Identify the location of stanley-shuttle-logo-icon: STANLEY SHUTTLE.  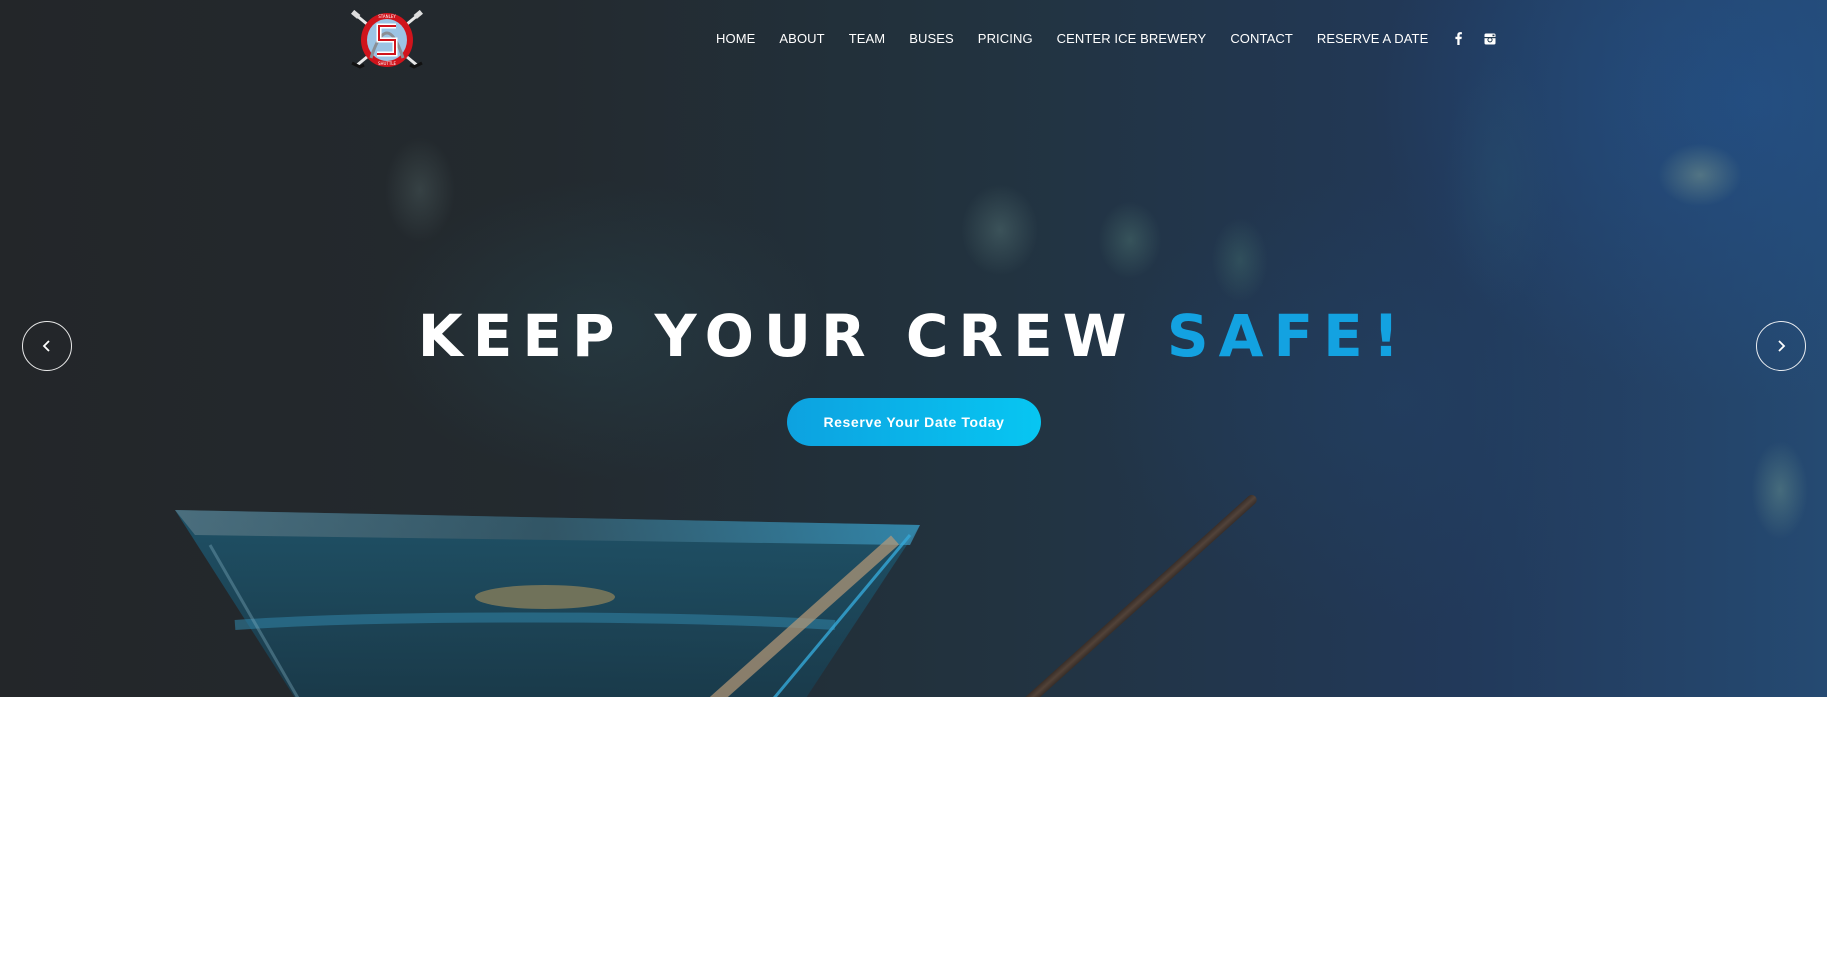
(387, 39).